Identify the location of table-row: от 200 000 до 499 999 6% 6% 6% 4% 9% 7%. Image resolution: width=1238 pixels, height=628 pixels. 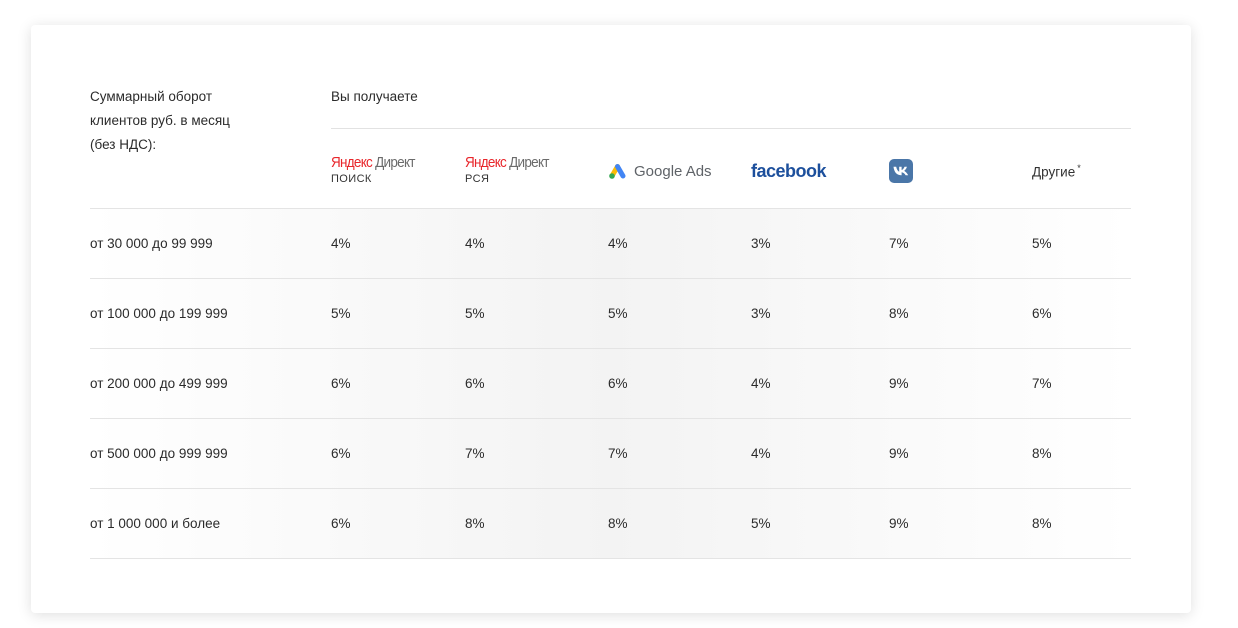
(610, 383).